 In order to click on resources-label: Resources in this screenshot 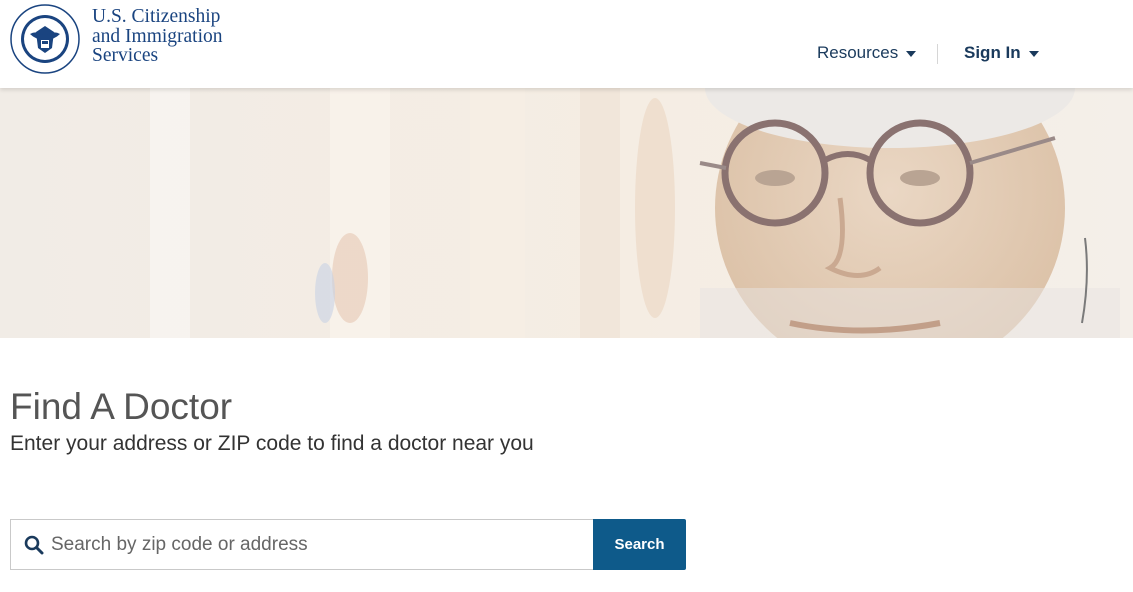, I will do `click(858, 52)`.